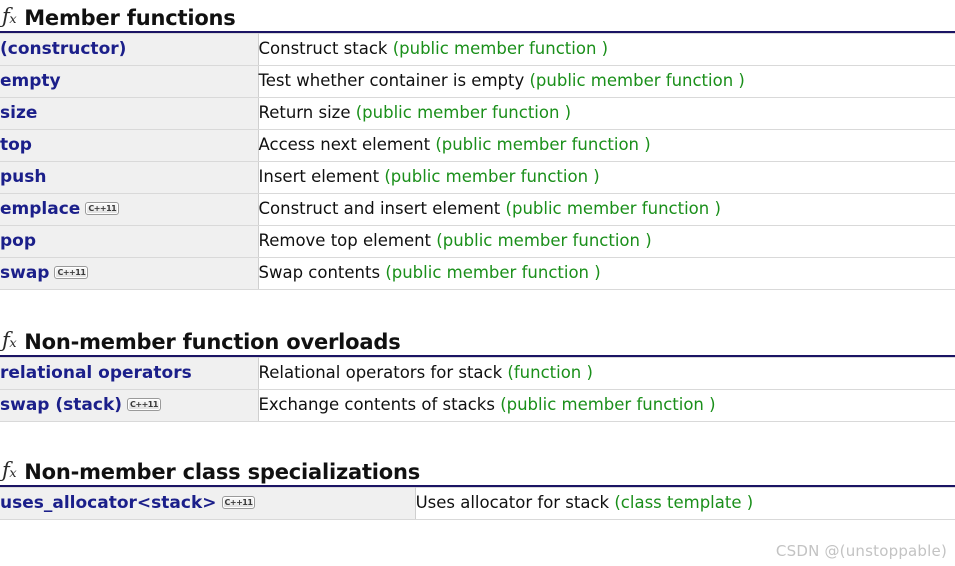 The image size is (955, 566). Describe the element at coordinates (550, 373) in the screenshot. I see `description-kind: (function )` at that location.